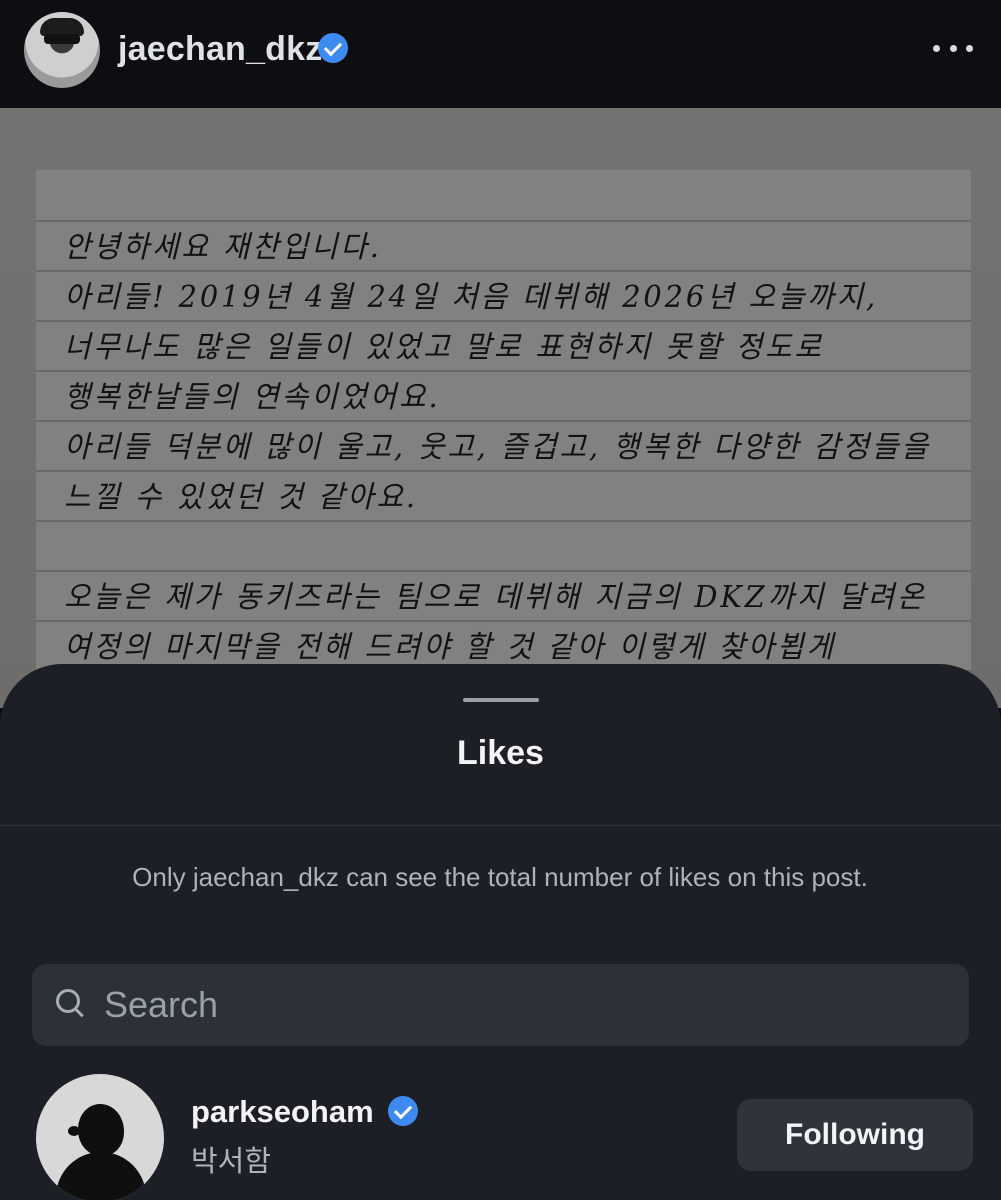 The height and width of the screenshot is (1200, 1001). I want to click on letter-line: 너무나도 많은 일들이 있었고 말로 표현하지 못할 정도로, so click(444, 347).